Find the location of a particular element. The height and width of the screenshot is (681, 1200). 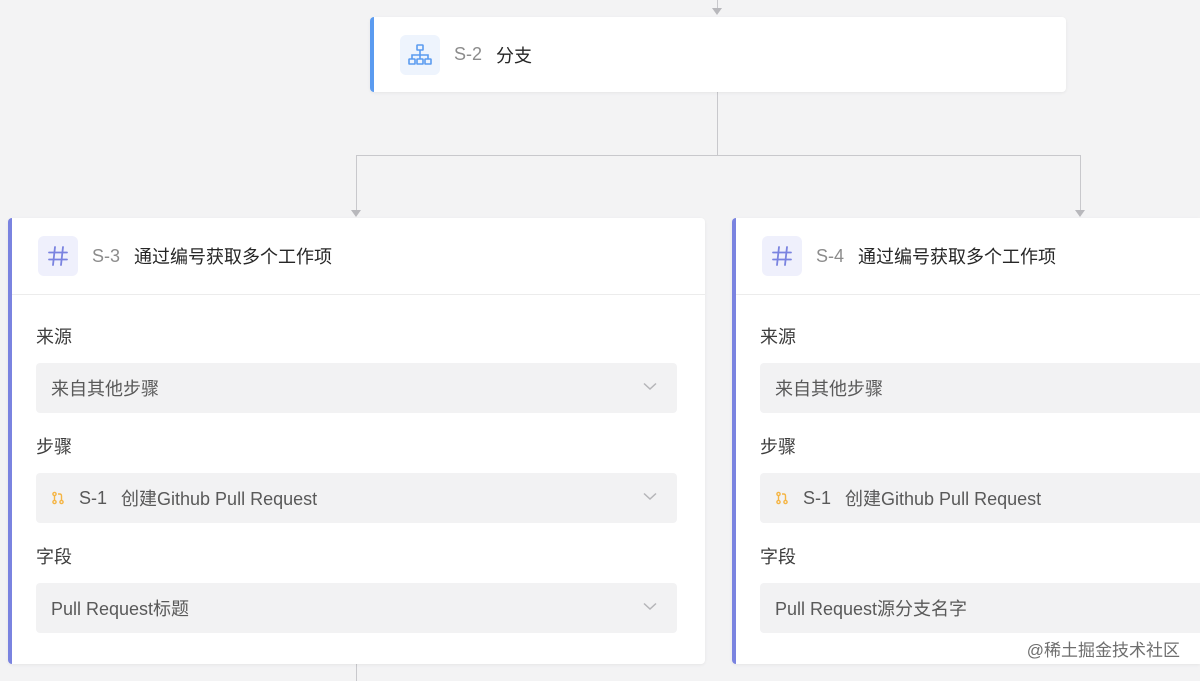

card-code: S-4 is located at coordinates (830, 255).